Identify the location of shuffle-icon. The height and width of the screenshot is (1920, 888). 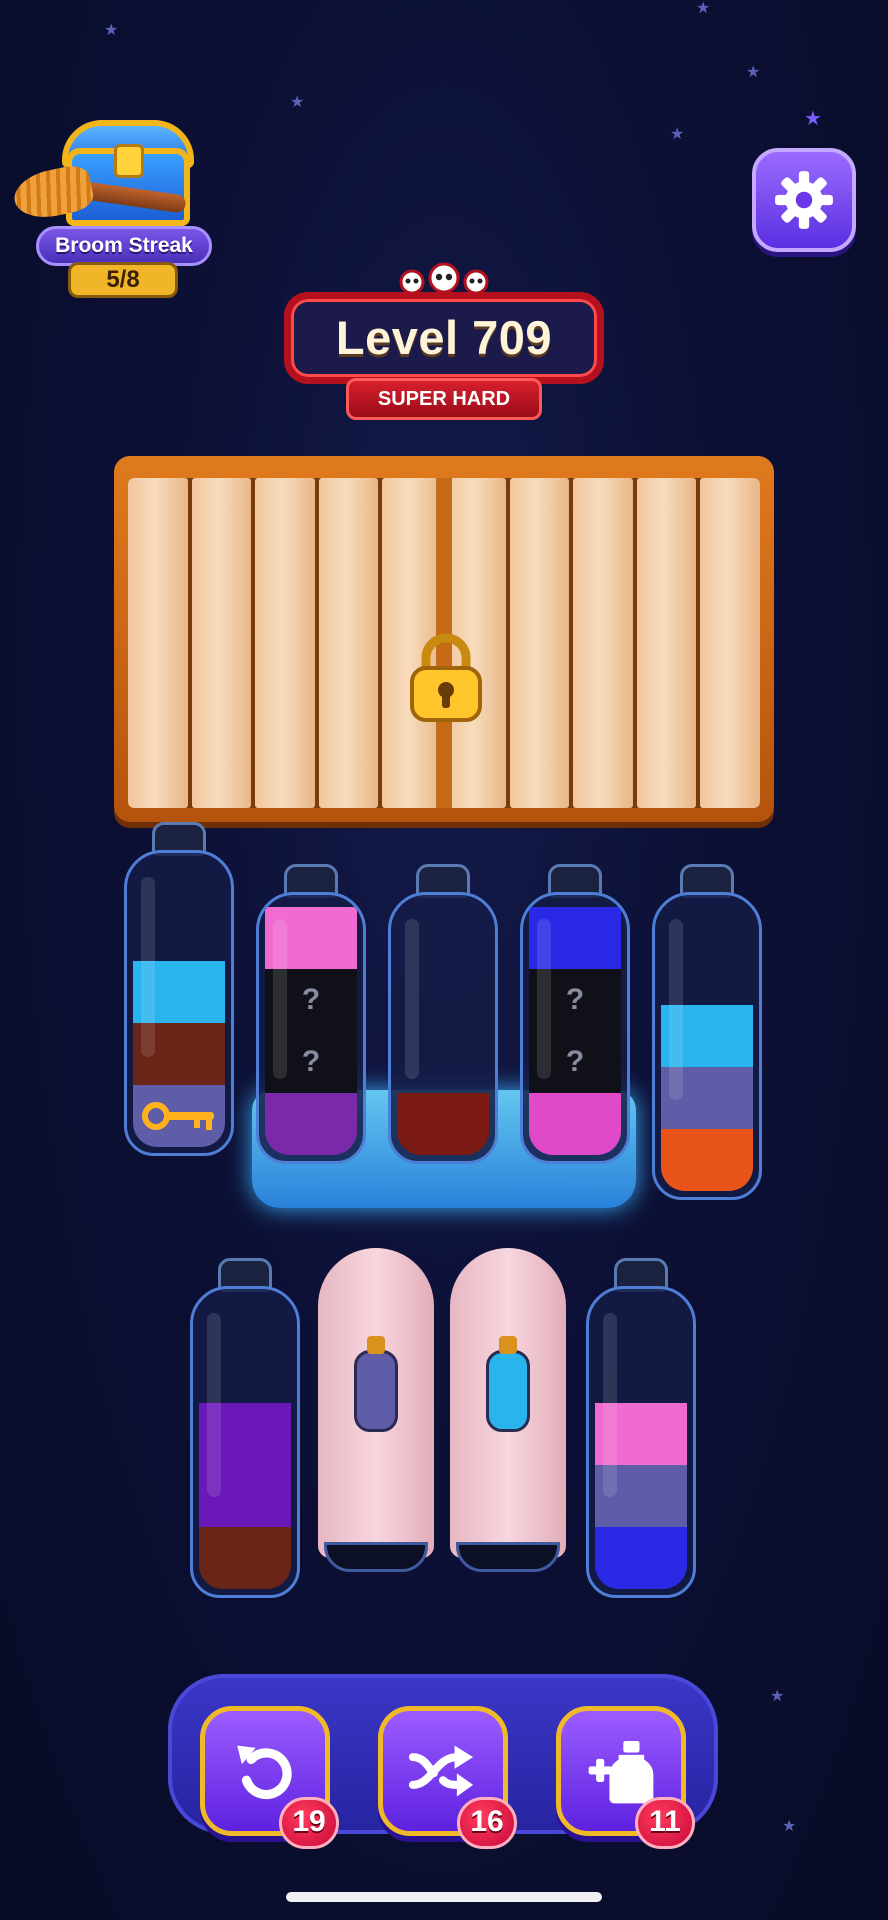
(441, 1771).